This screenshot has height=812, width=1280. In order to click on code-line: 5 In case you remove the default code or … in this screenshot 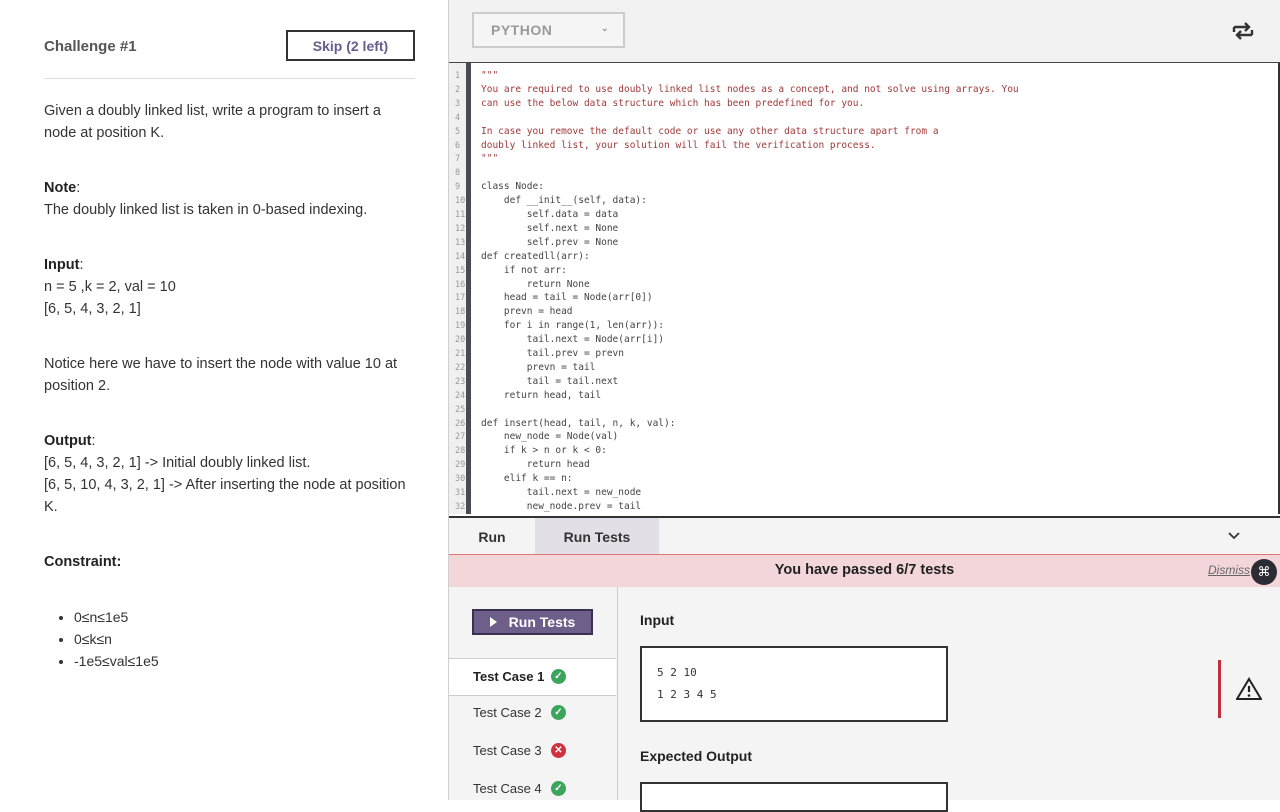, I will do `click(863, 132)`.